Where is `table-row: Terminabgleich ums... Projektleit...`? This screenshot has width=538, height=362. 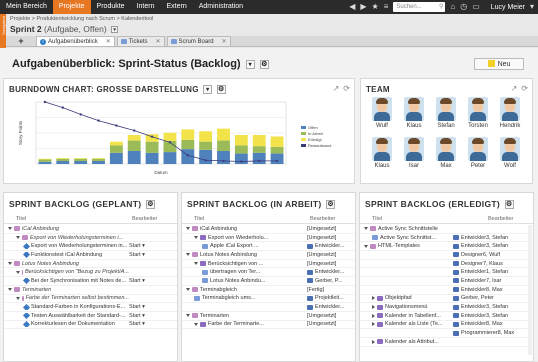 table-row: Terminabgleich ums... Projektleit... is located at coordinates (268, 299).